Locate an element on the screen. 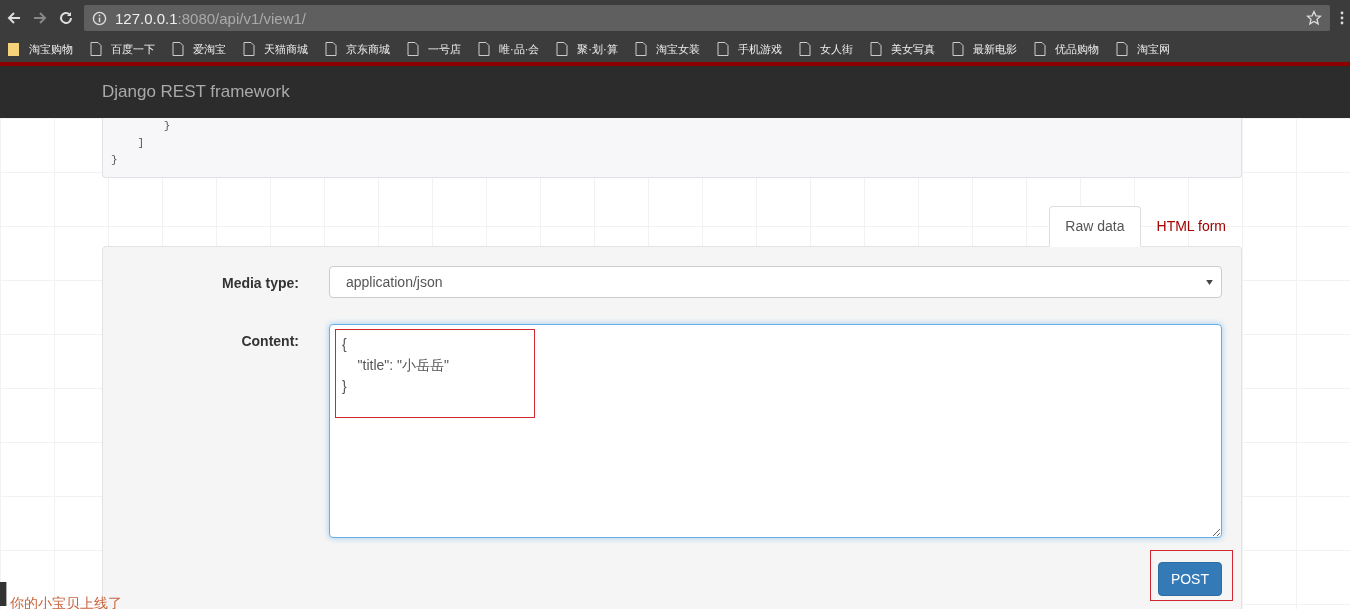 This screenshot has height=609, width=1350. folder-icon is located at coordinates (14, 49).